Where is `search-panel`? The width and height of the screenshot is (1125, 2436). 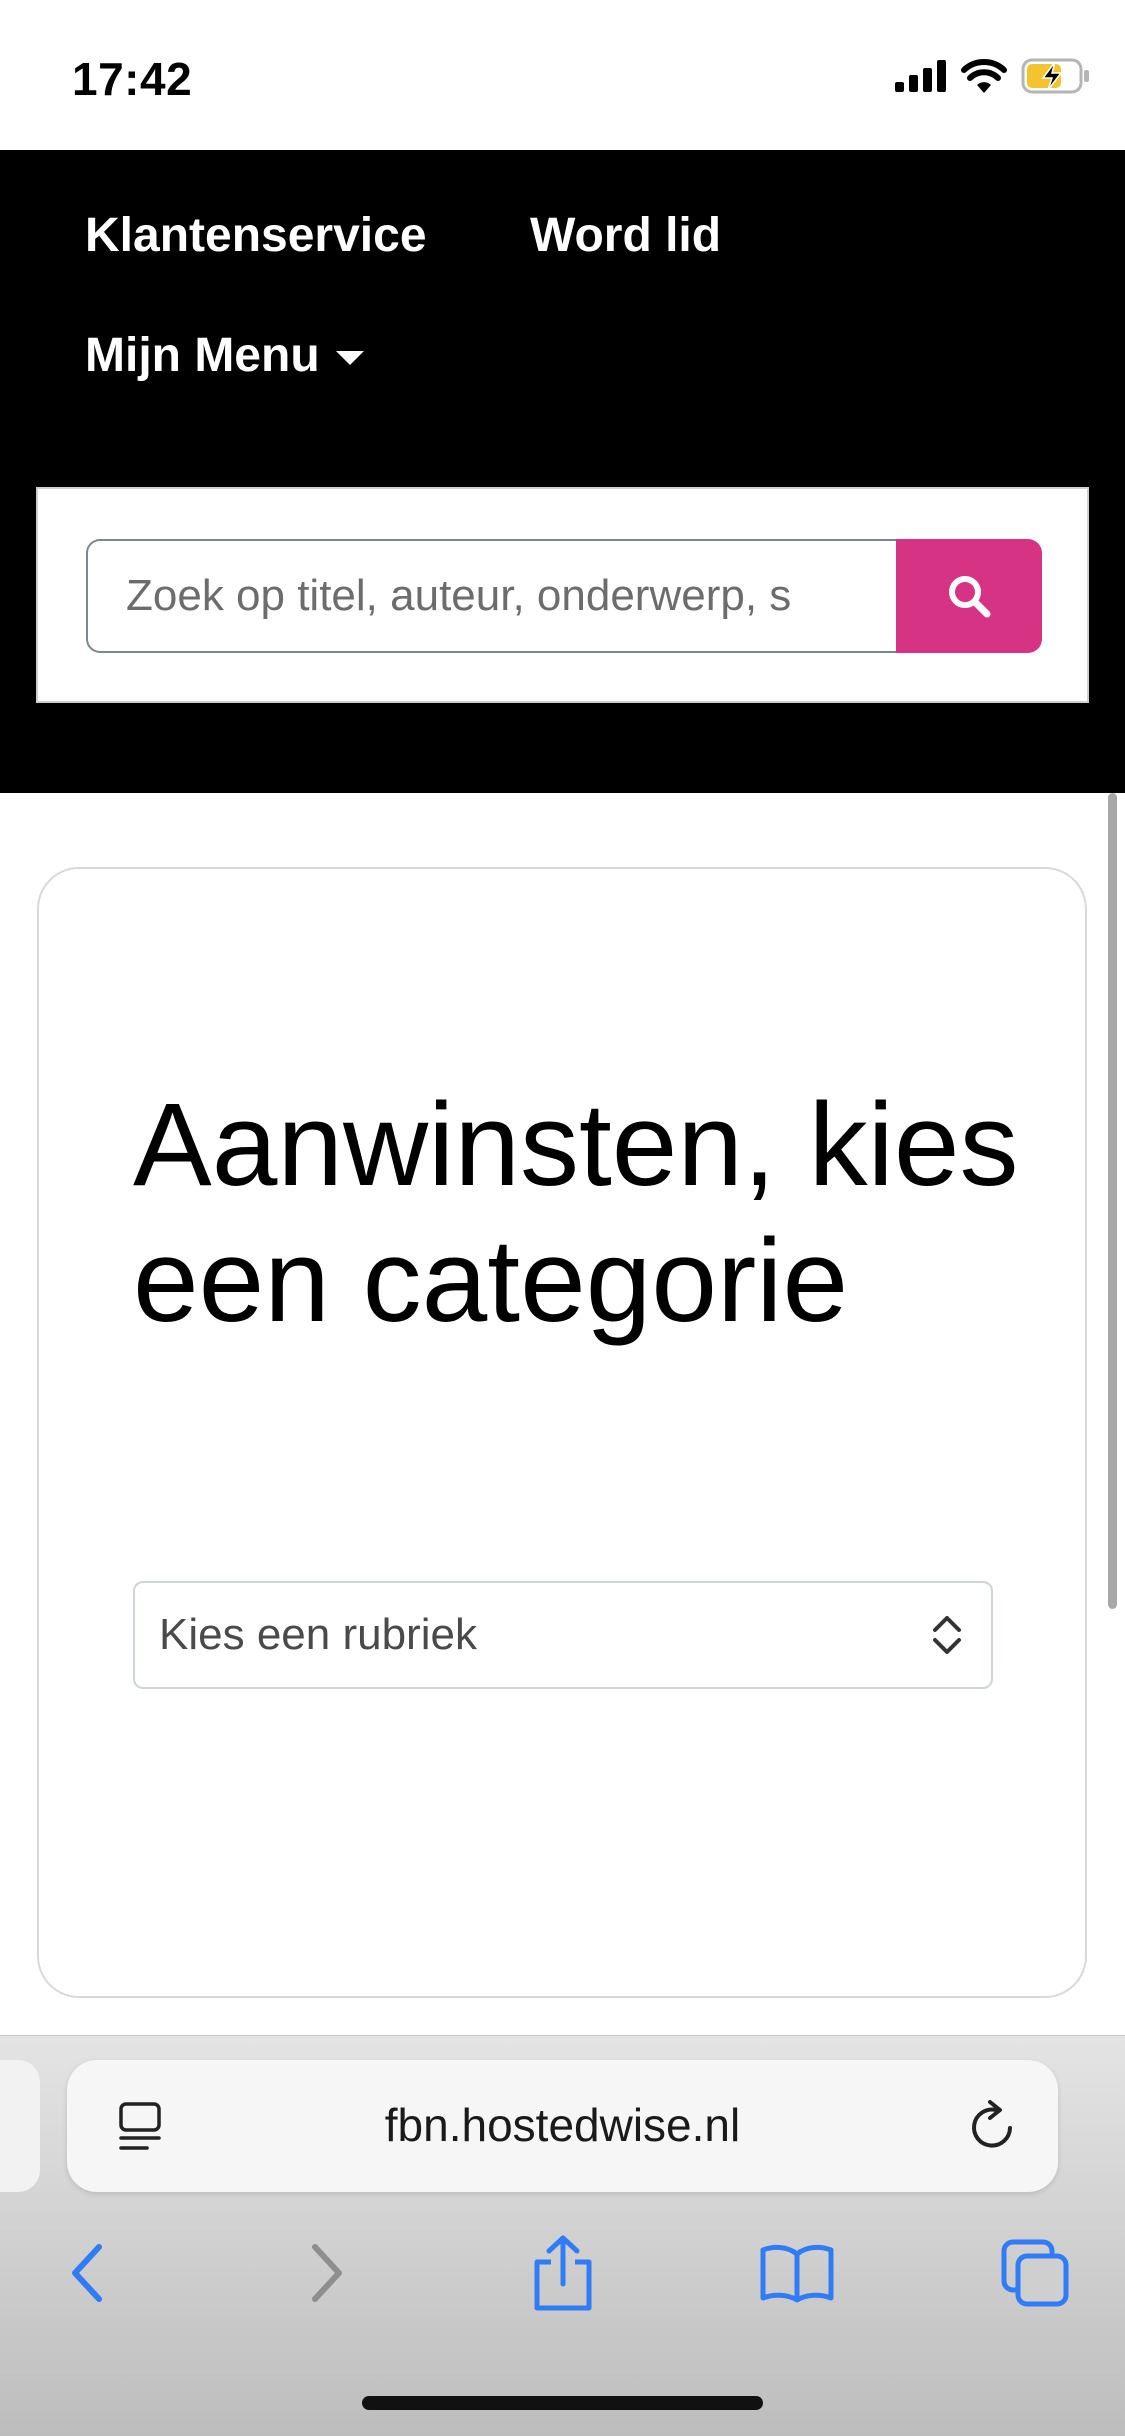
search-panel is located at coordinates (562, 595).